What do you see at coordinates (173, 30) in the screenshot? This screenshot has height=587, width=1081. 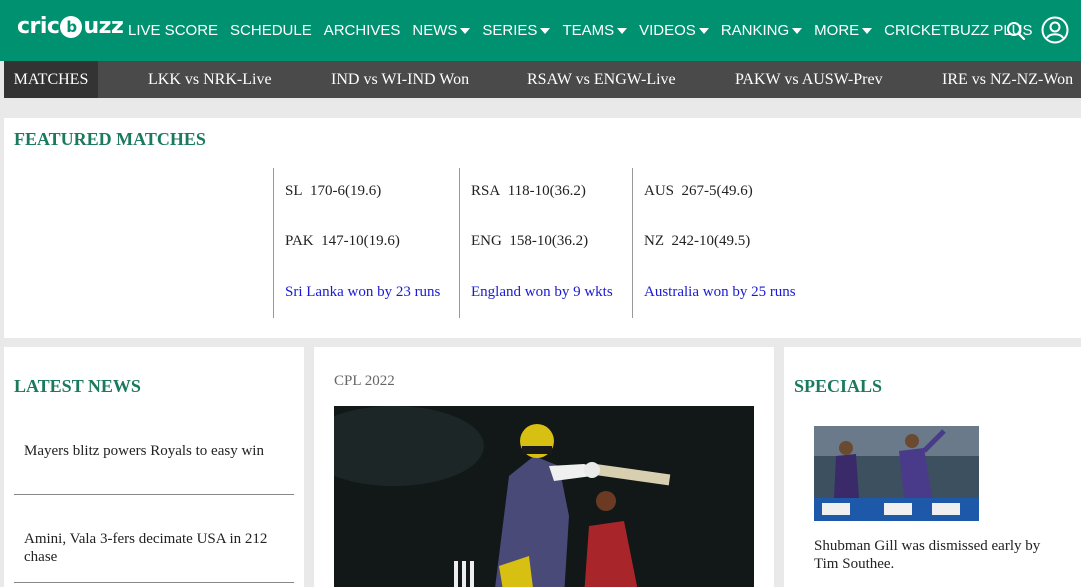 I see `nav-live-score: LIVE SCORE` at bounding box center [173, 30].